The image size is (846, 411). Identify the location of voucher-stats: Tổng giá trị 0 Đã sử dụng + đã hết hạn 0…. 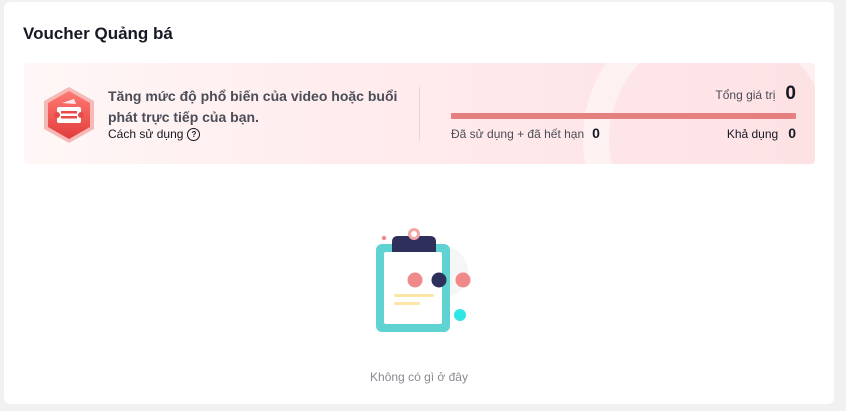
(623, 116).